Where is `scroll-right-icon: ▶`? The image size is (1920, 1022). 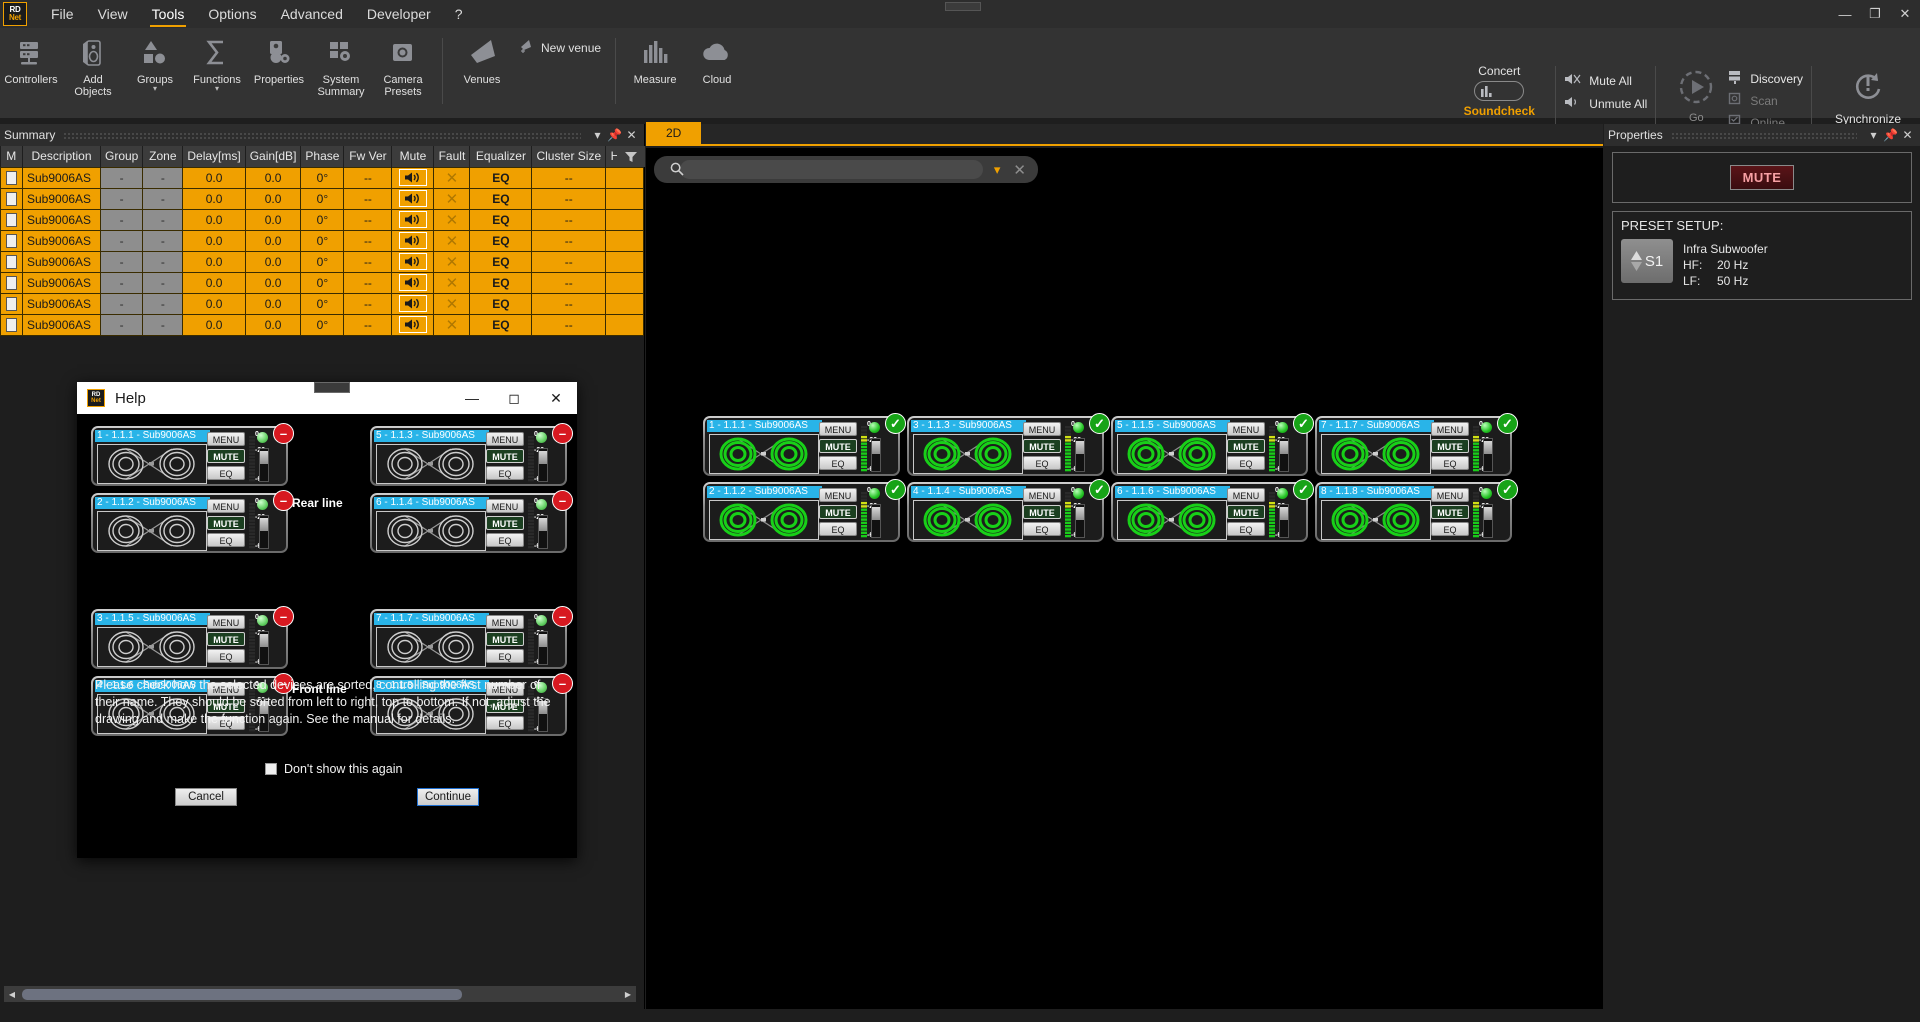
scroll-right-icon: ▶ is located at coordinates (628, 994).